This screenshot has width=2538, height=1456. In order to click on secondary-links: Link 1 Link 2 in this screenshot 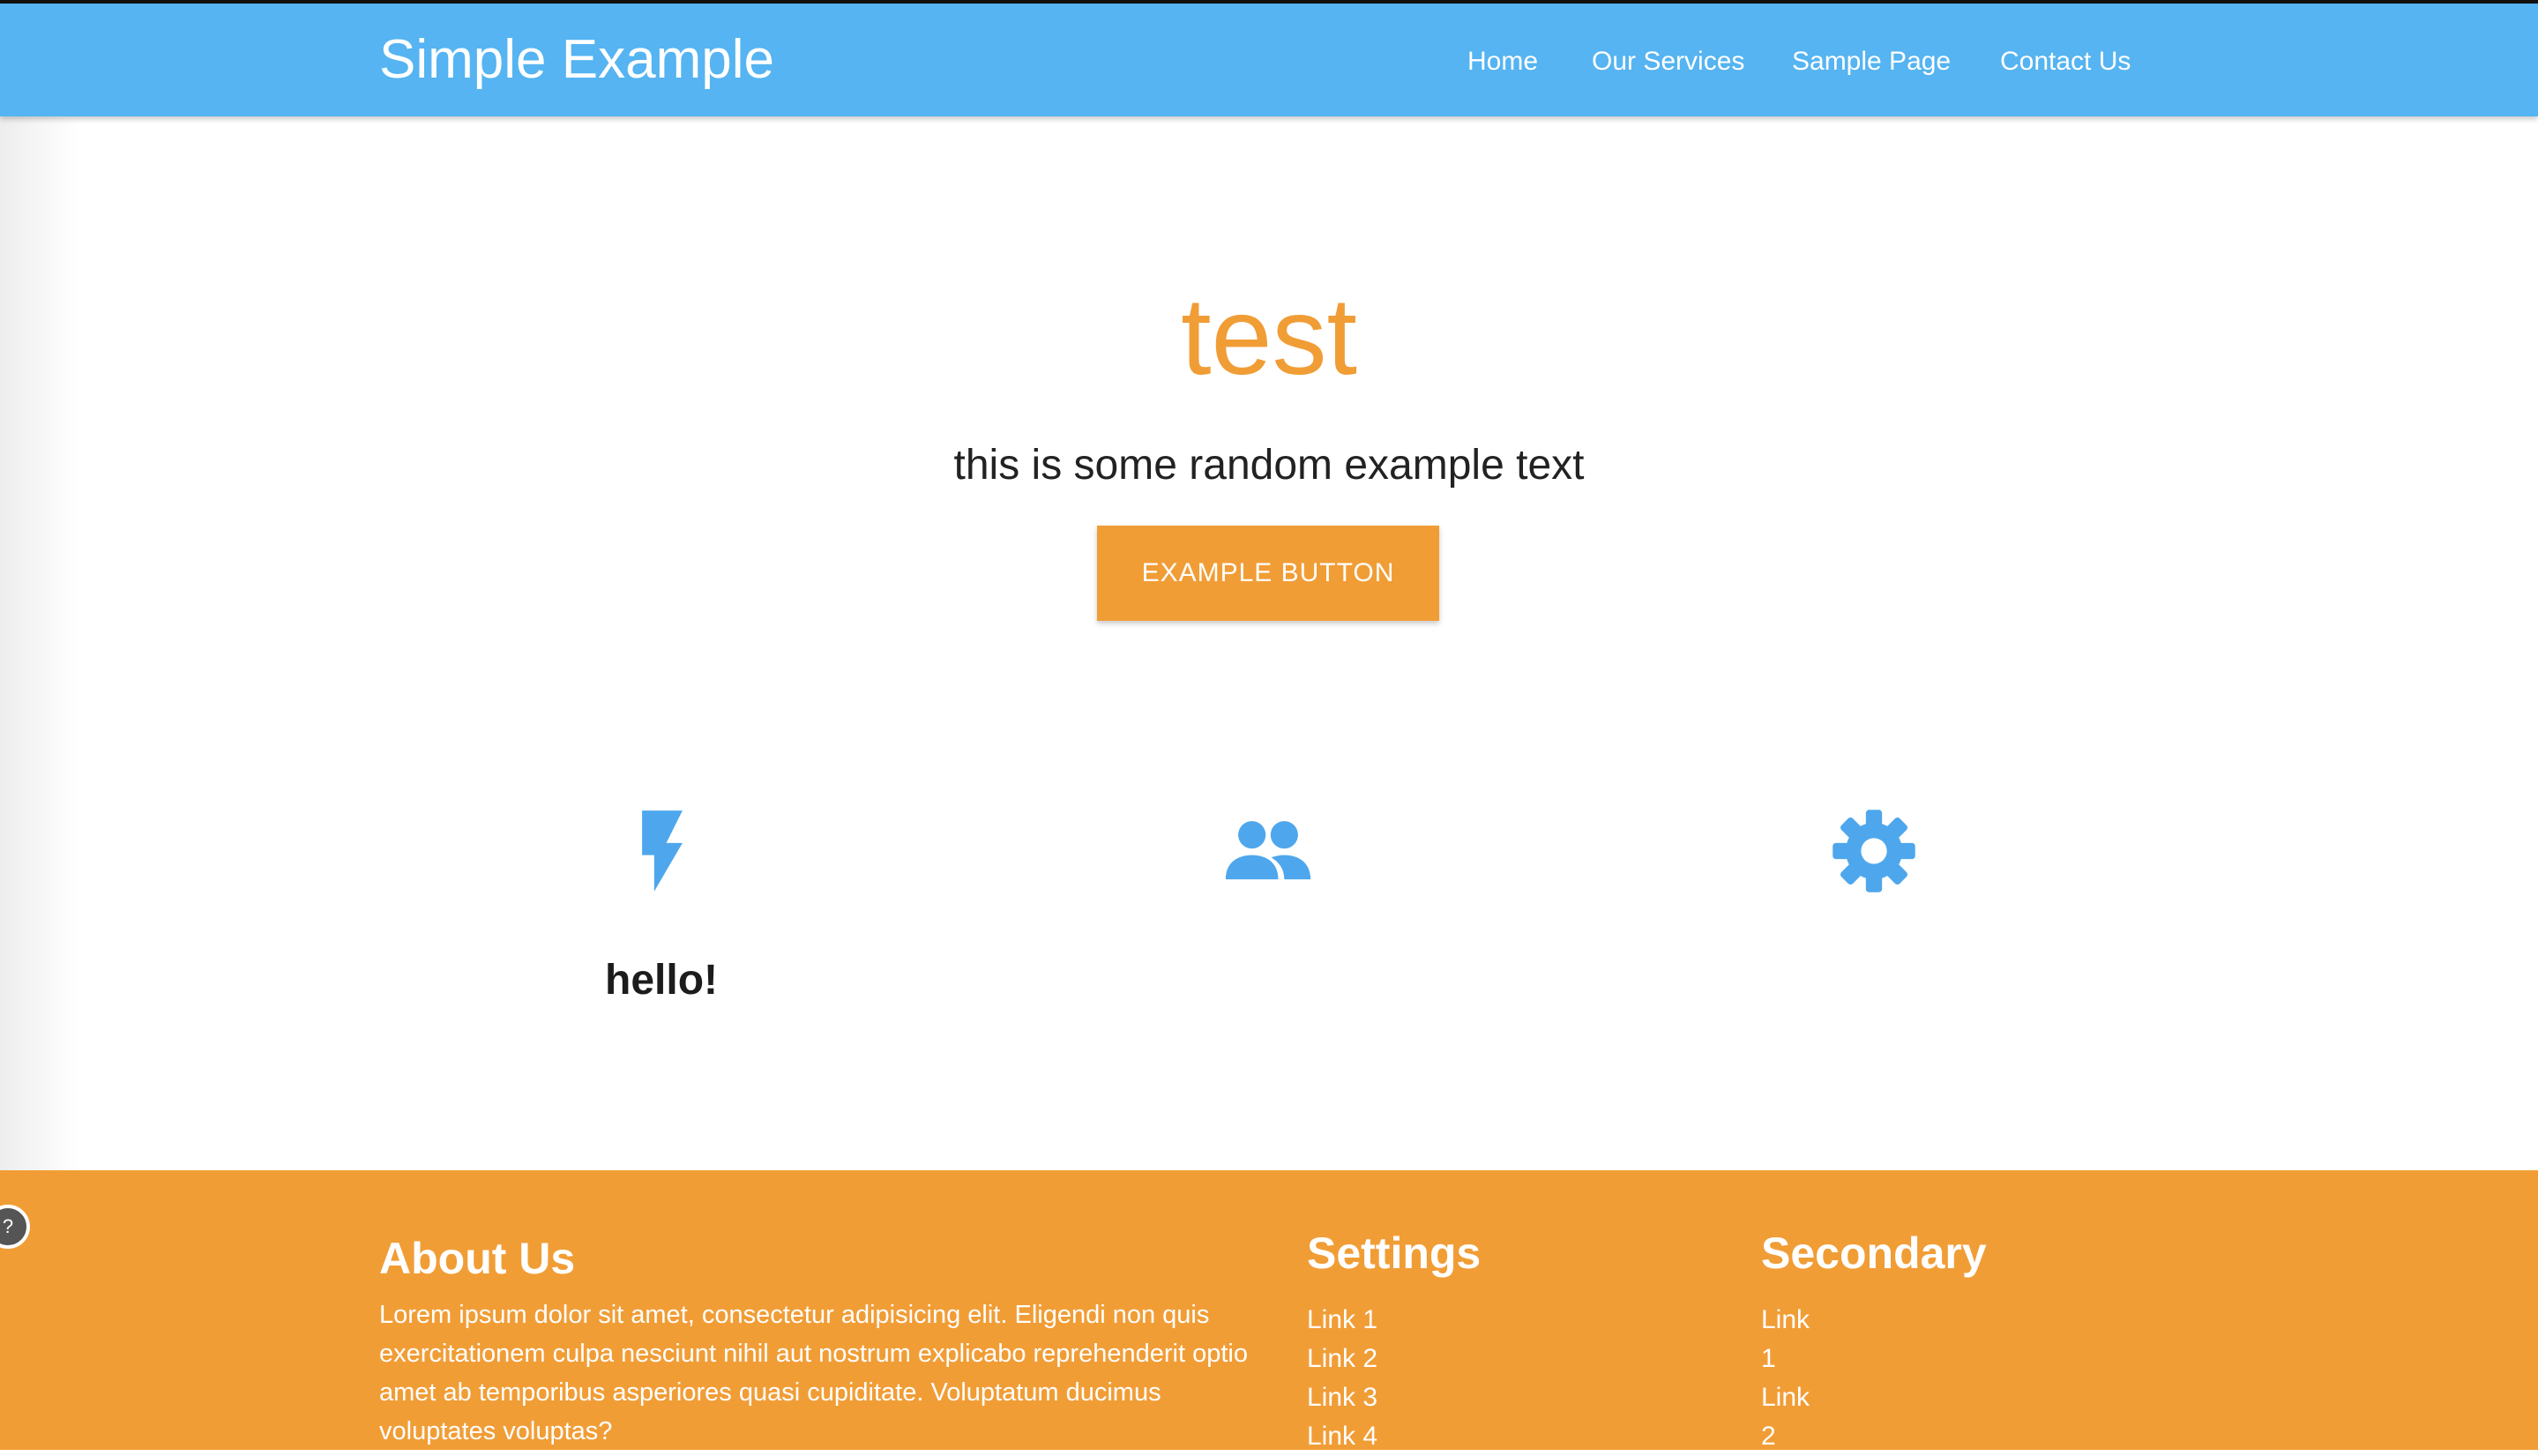, I will do `click(1796, 1378)`.